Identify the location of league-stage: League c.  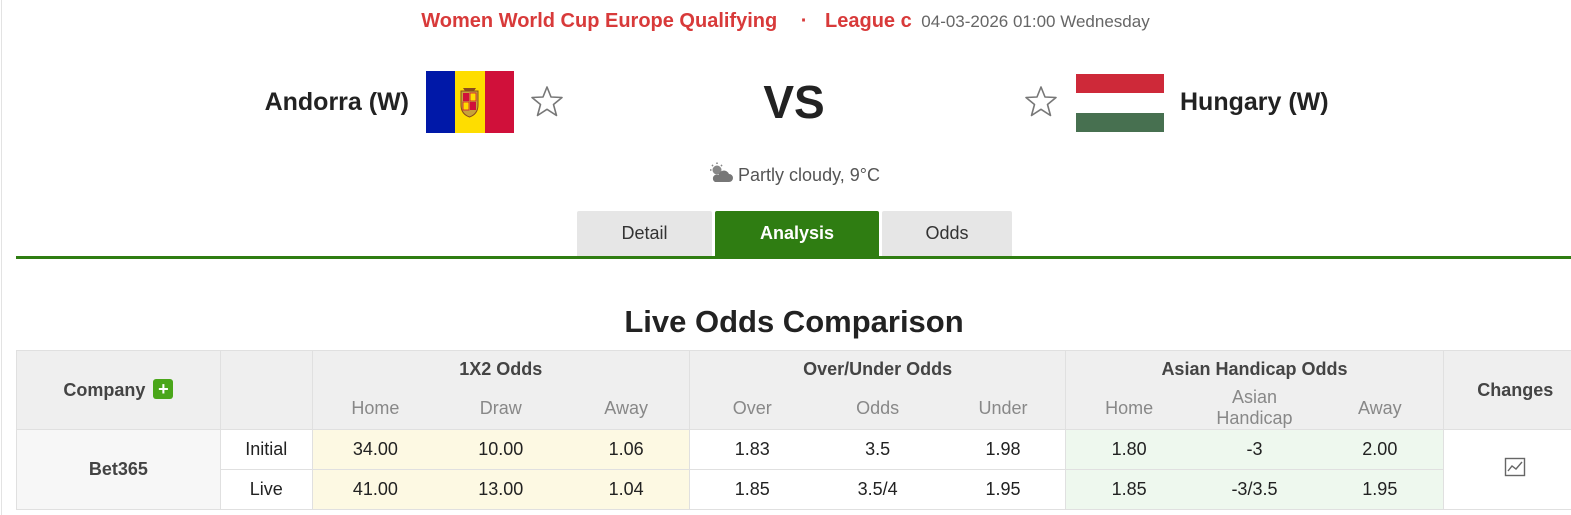
(868, 21).